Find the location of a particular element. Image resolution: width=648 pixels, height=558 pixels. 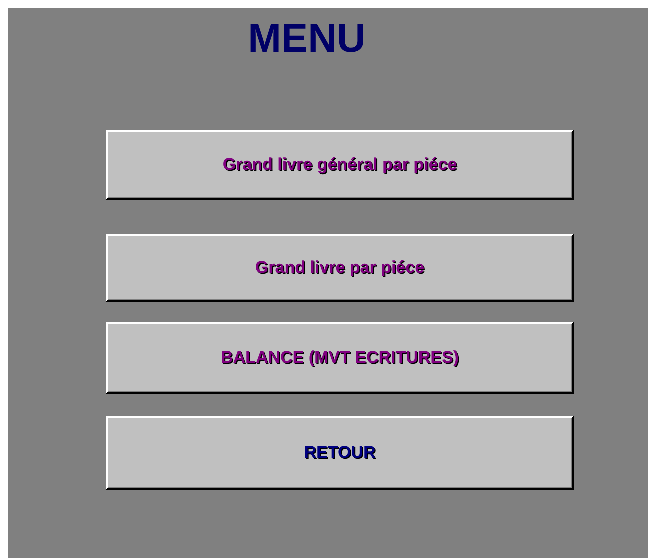

menu-button: BALANCE (MVT ECRITURES) is located at coordinates (340, 358).